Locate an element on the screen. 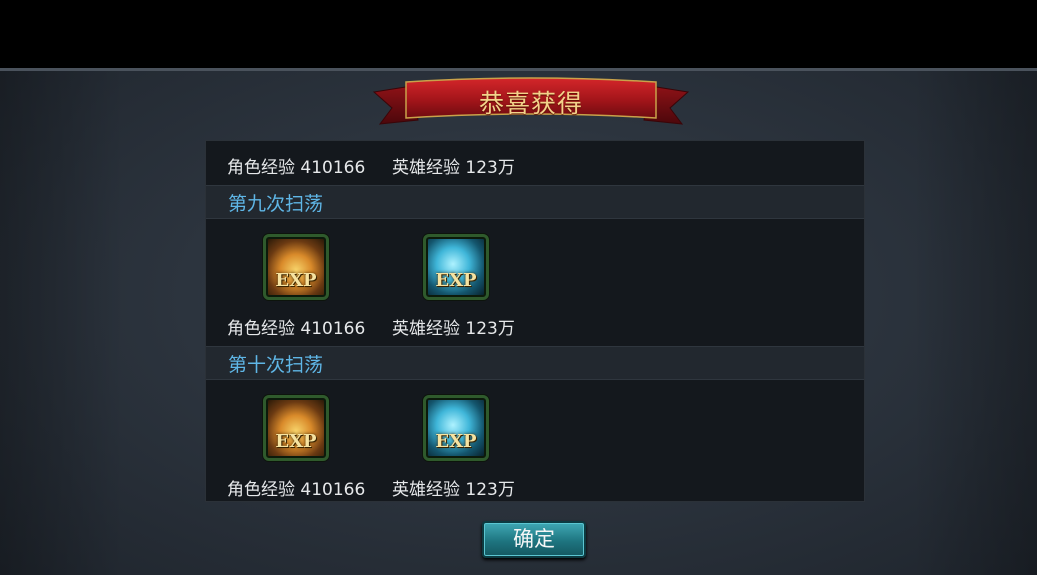 The height and width of the screenshot is (575, 1037). title-banner: 恭喜获得 is located at coordinates (531, 102).